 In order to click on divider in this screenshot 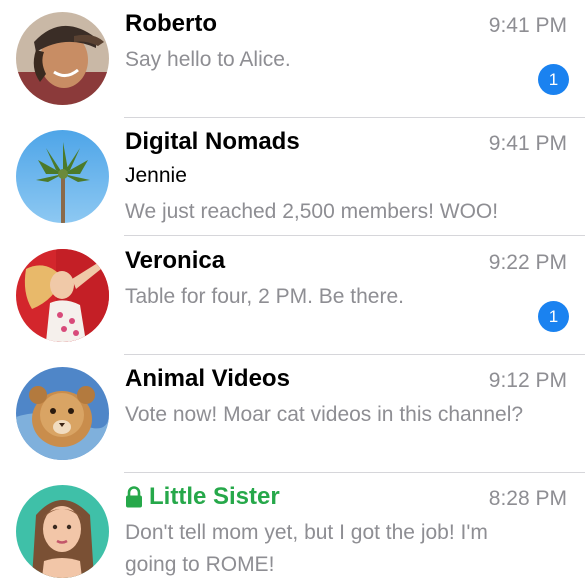, I will do `click(354, 235)`.